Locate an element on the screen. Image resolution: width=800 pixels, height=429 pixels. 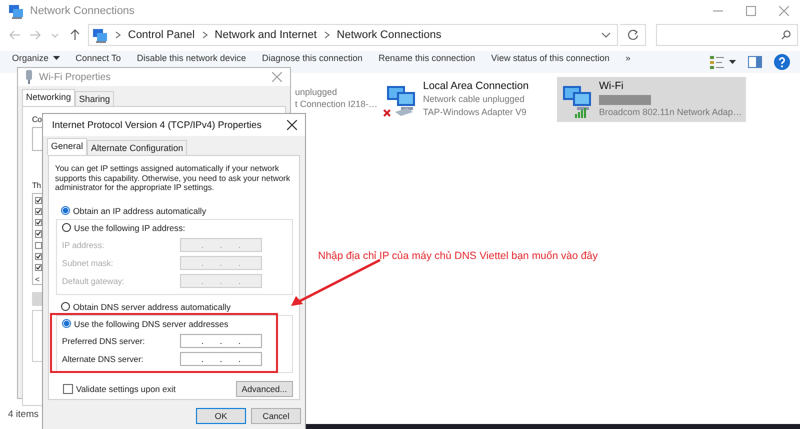
radio-option: Obtain an IP address automatically is located at coordinates (177, 210).